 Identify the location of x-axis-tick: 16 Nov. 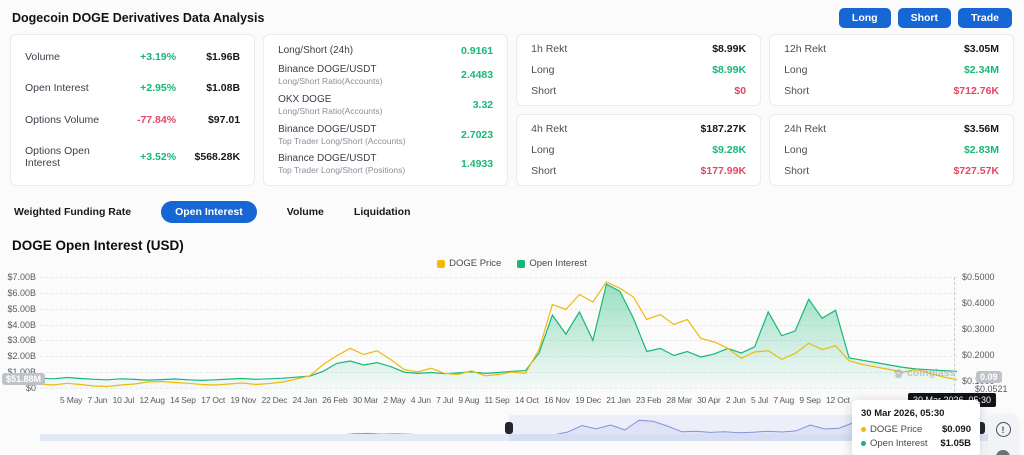
(557, 400).